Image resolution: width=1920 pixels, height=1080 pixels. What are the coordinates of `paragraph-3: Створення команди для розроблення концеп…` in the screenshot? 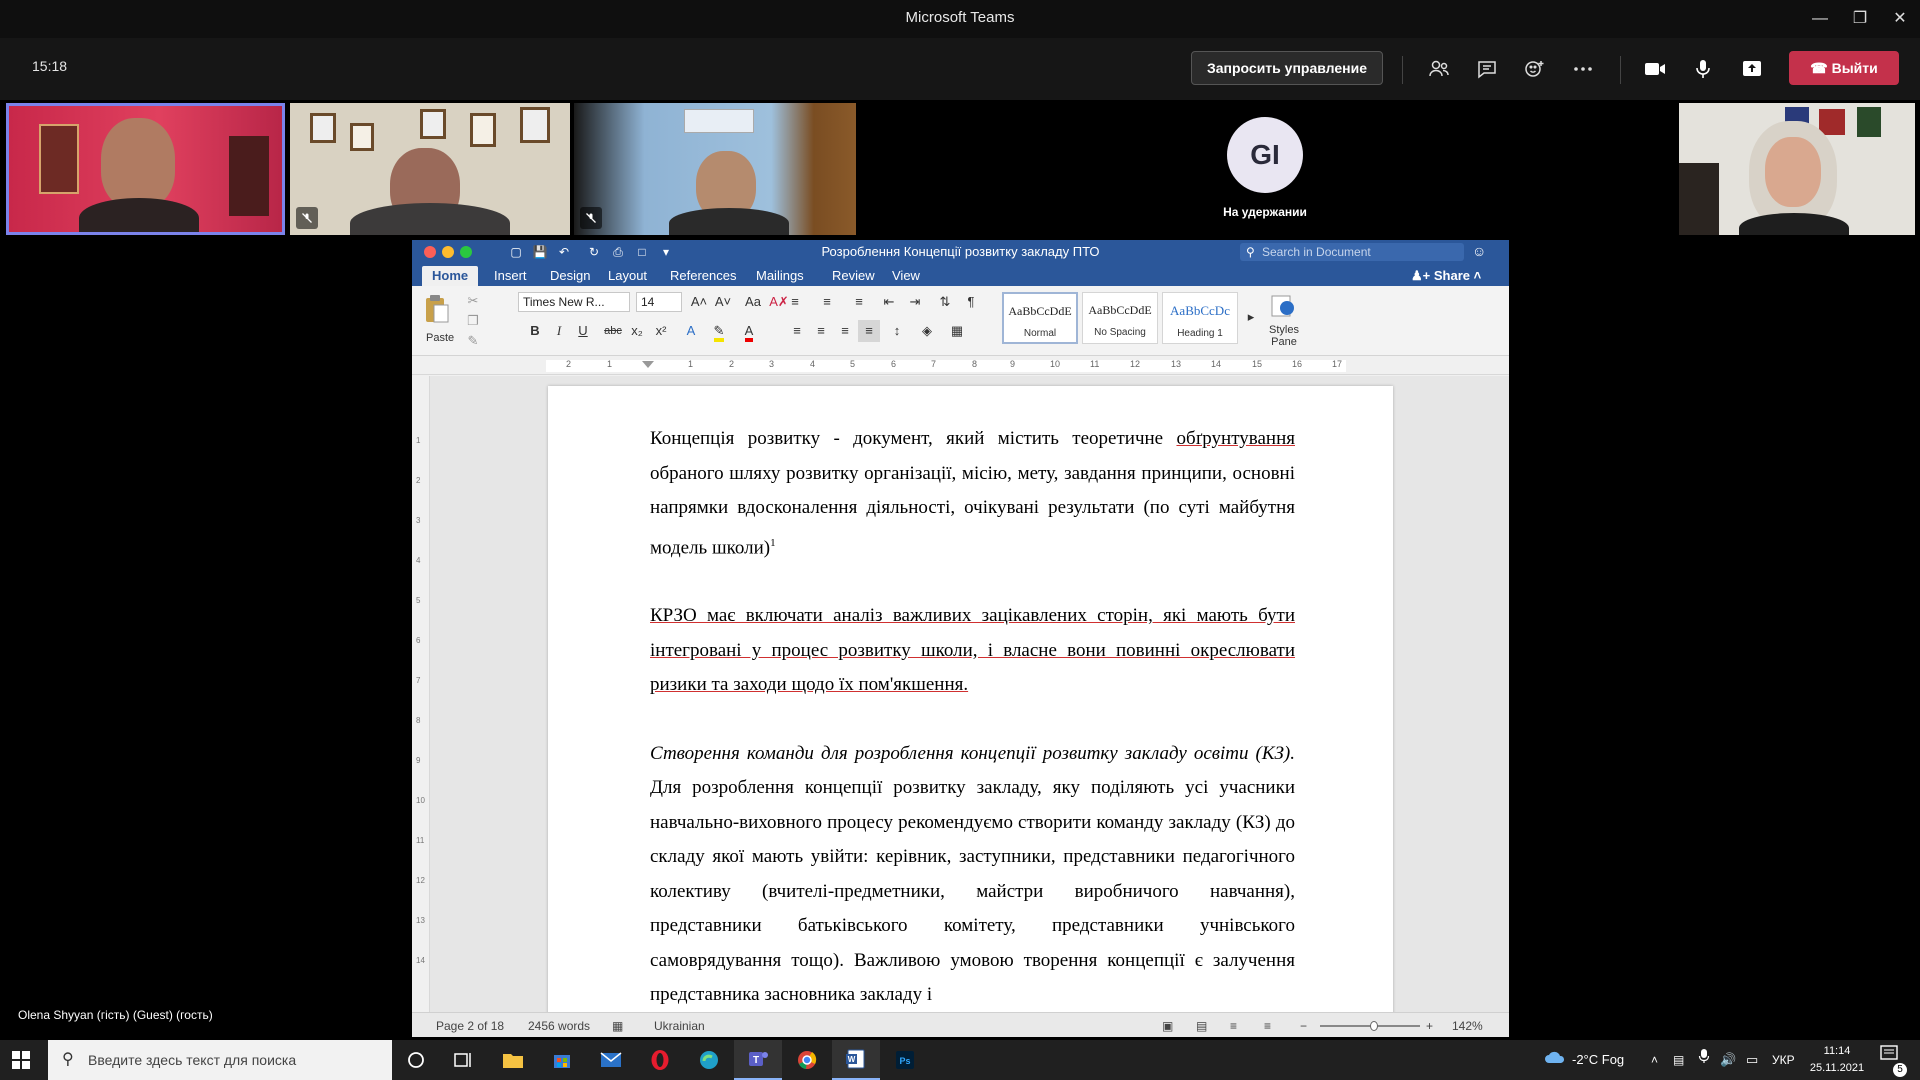 It's located at (972, 874).